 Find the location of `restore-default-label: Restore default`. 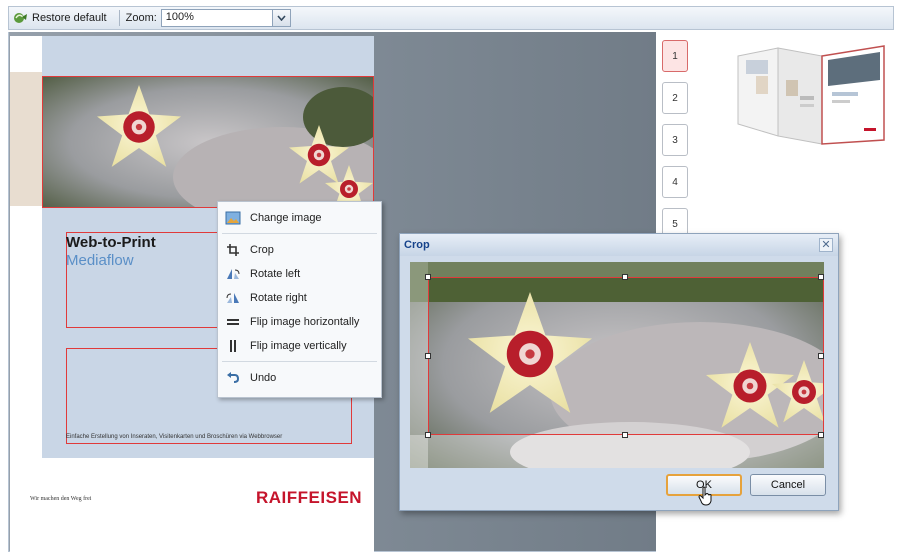

restore-default-label: Restore default is located at coordinates (69, 18).